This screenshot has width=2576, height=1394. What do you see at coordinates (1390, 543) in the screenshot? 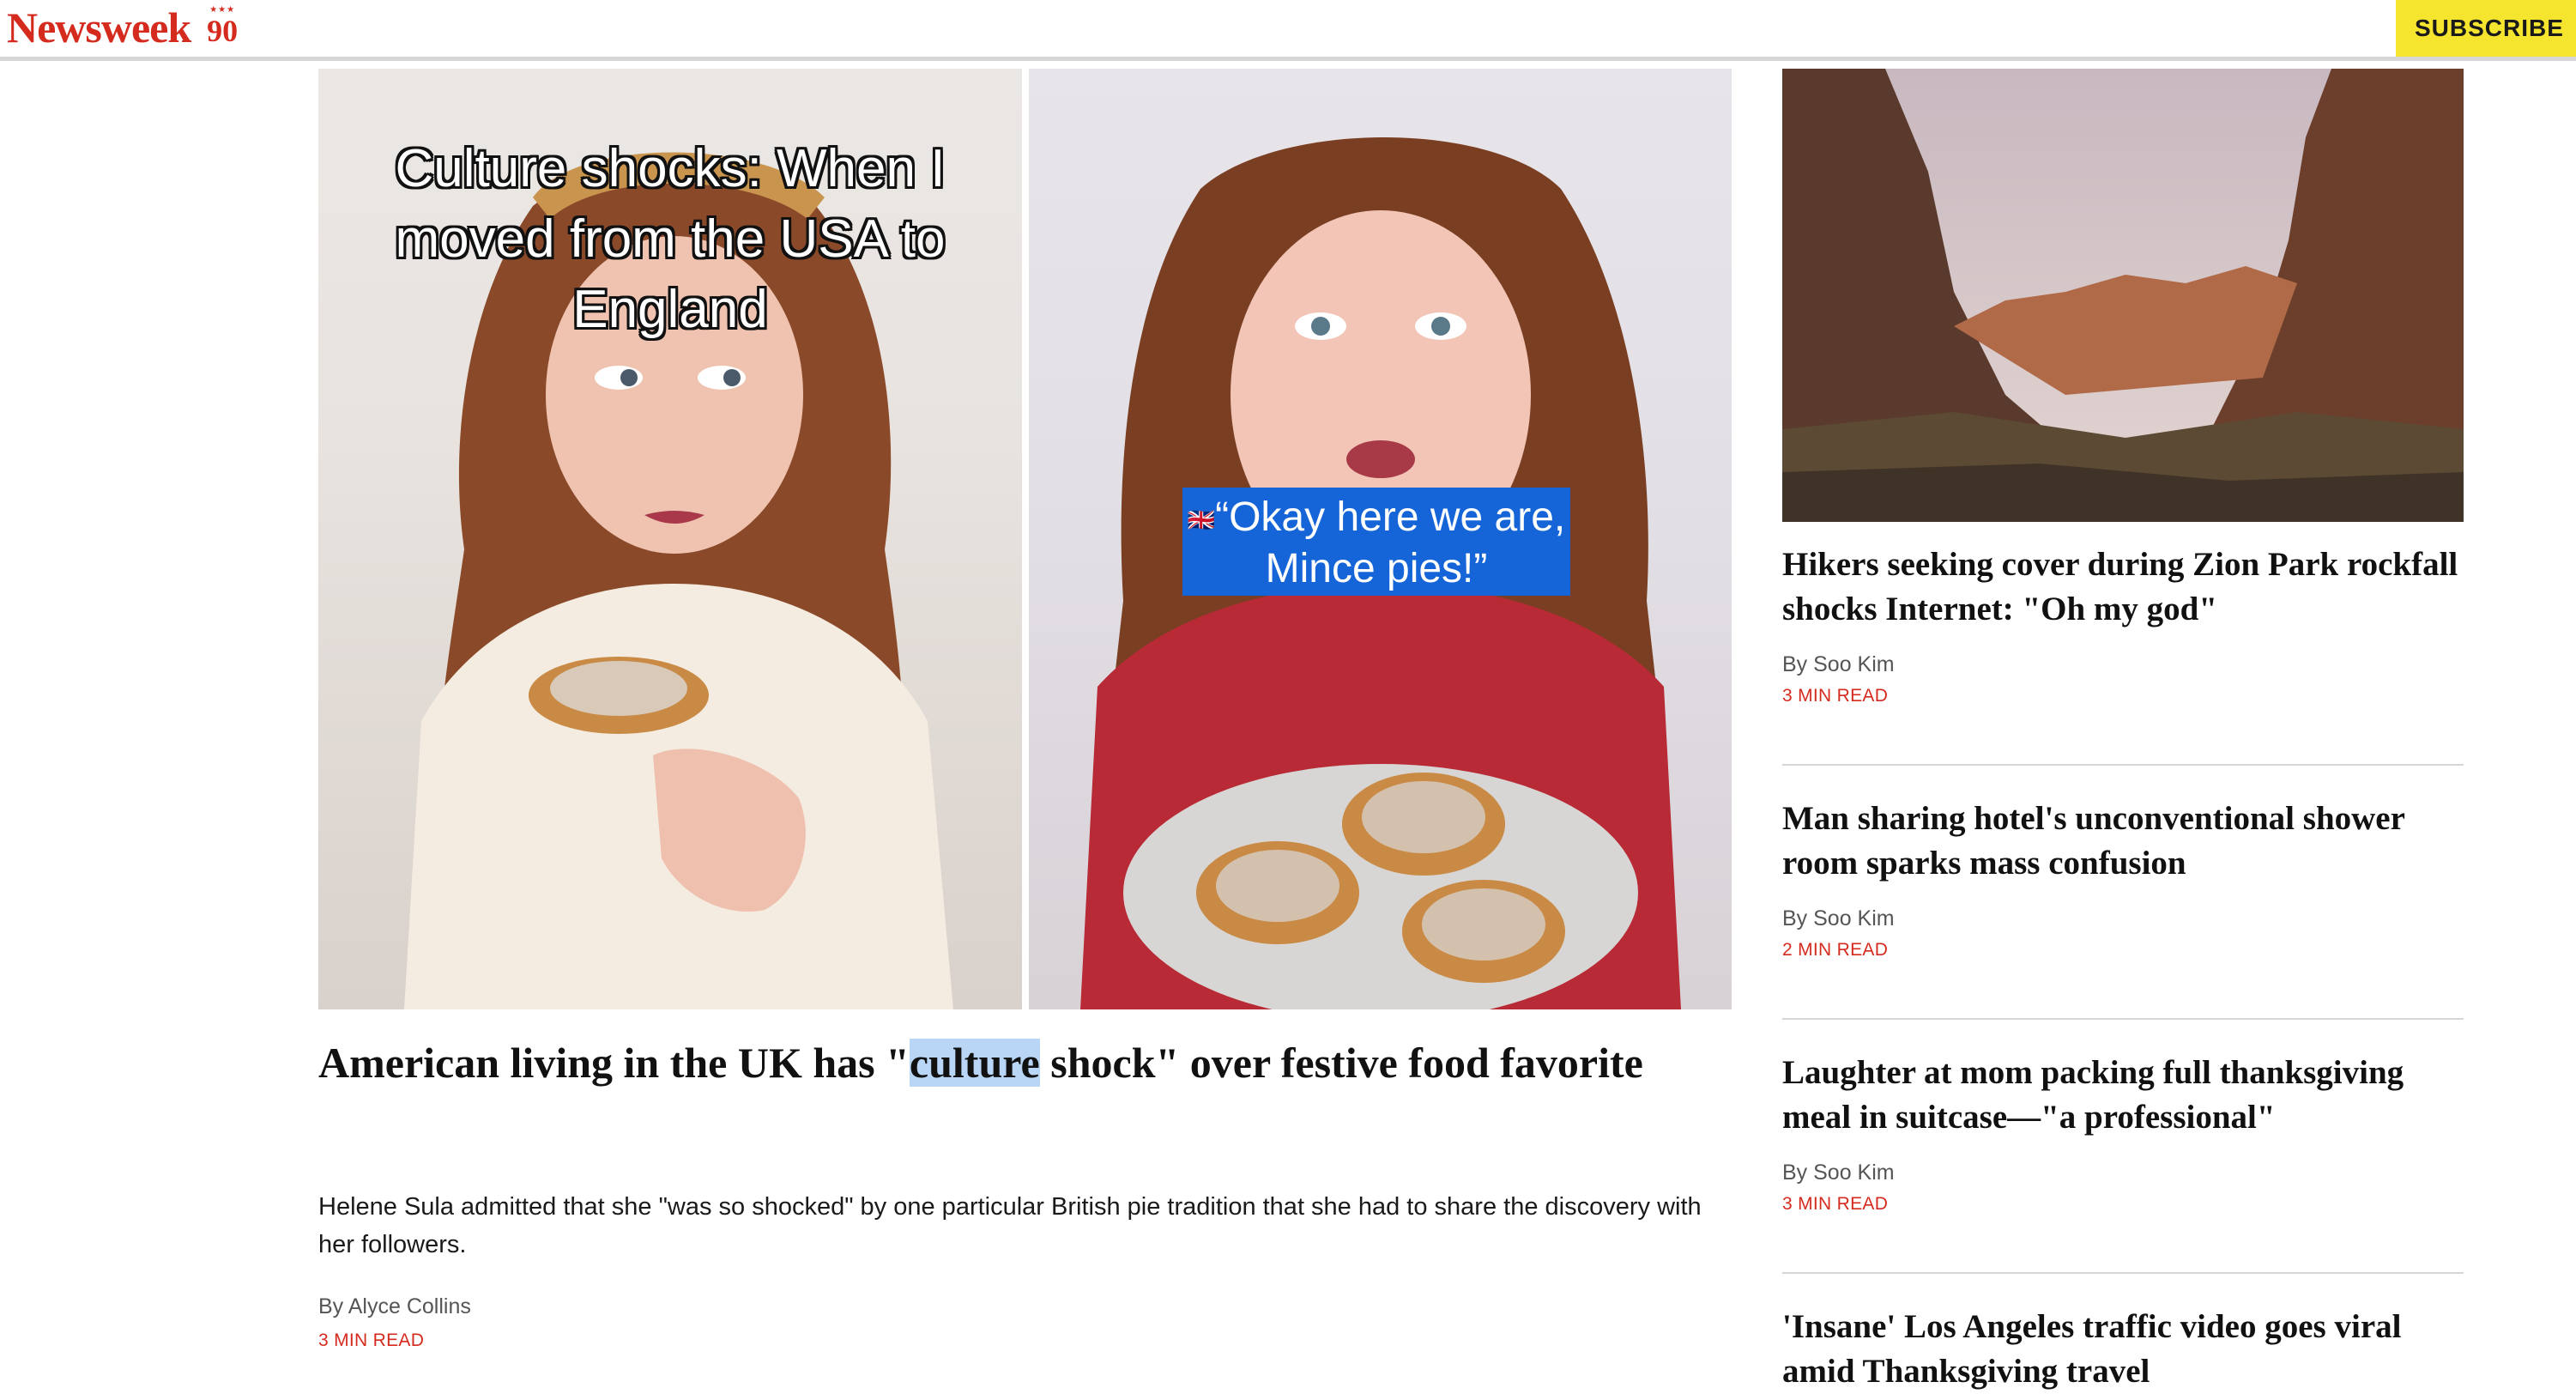
I see `caption-text: “Okay here we are, Mince pies!”` at bounding box center [1390, 543].